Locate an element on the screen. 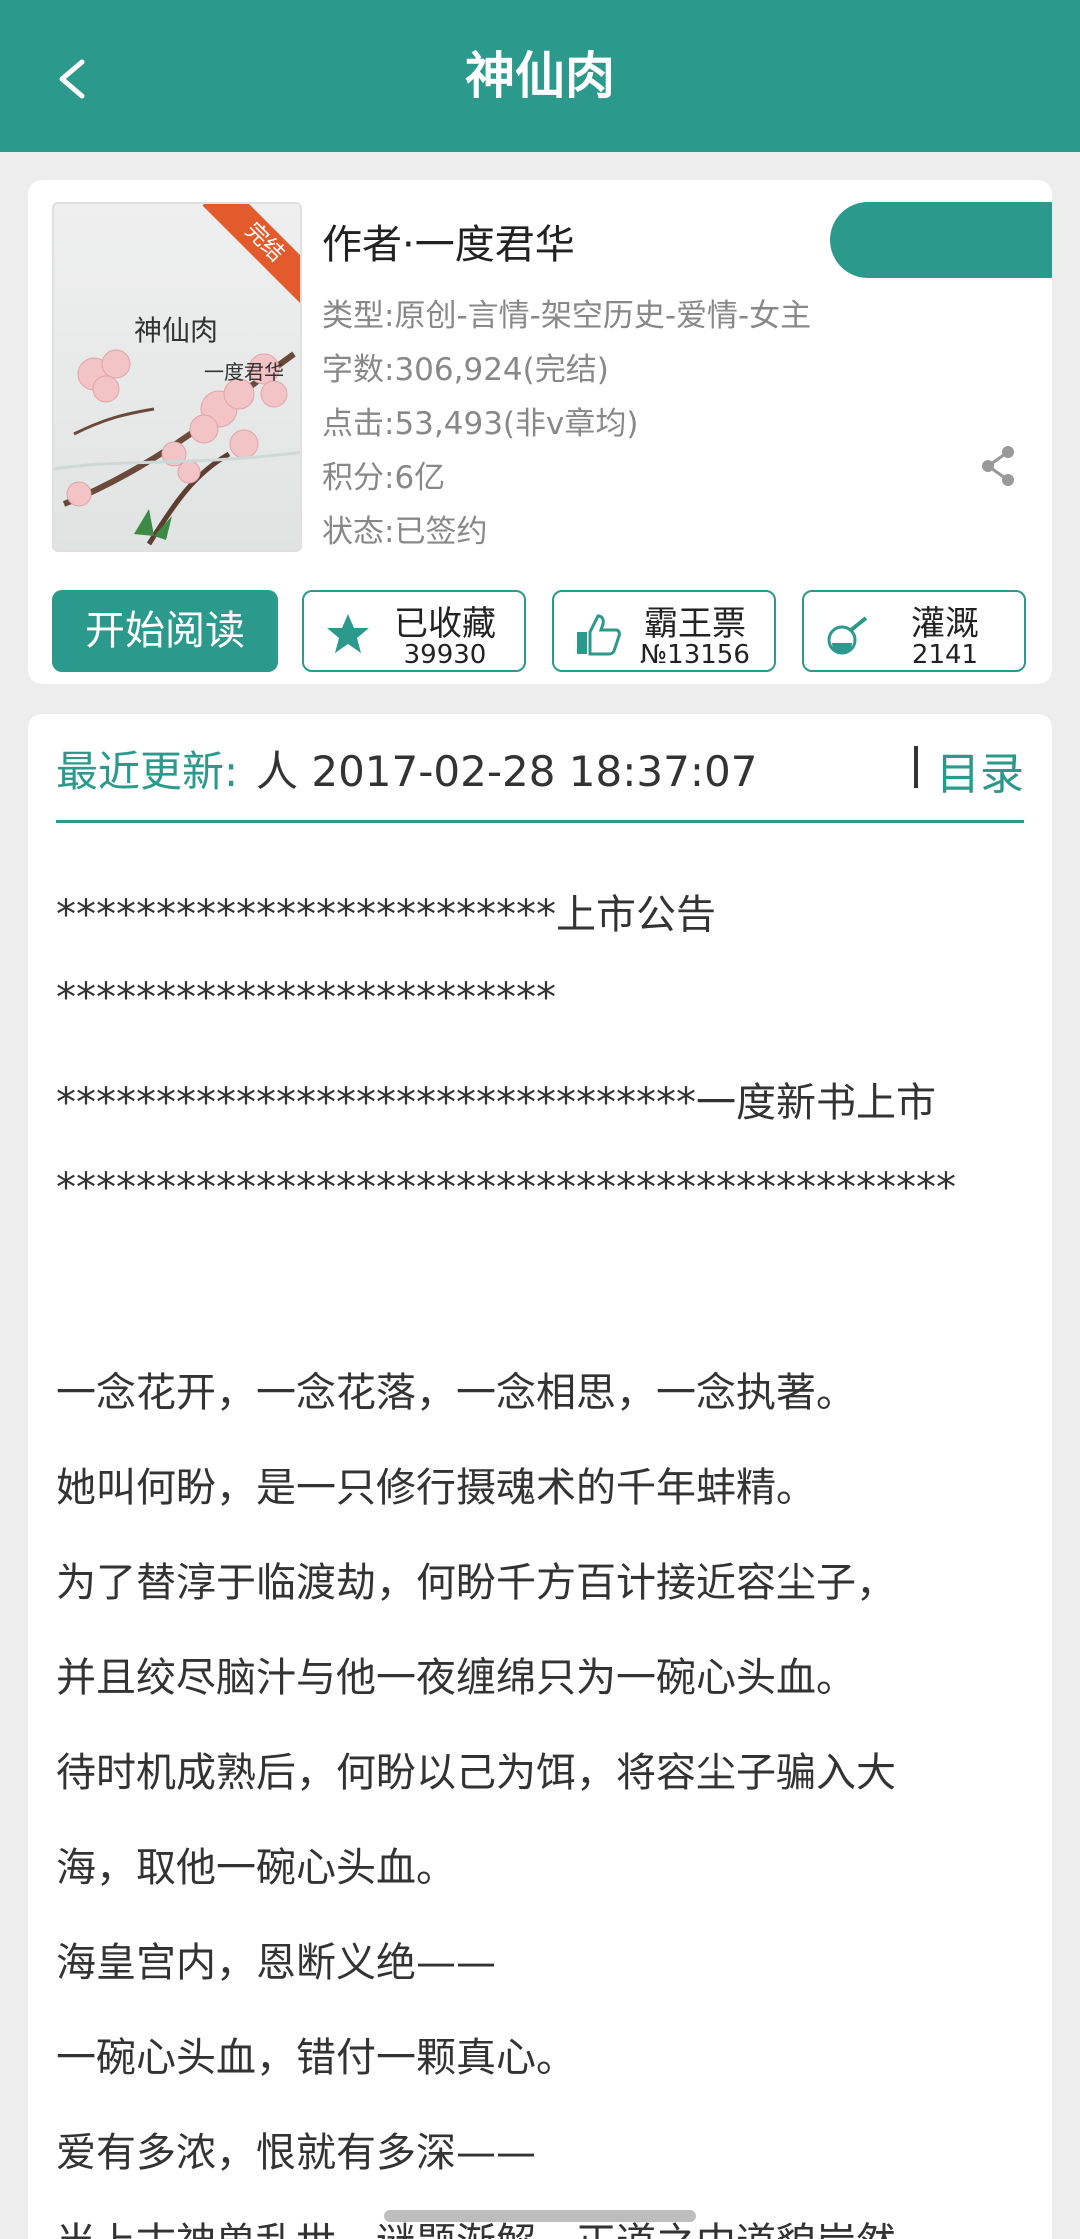 This screenshot has height=2239, width=1080. points: 积分:6亿 is located at coordinates (384, 478).